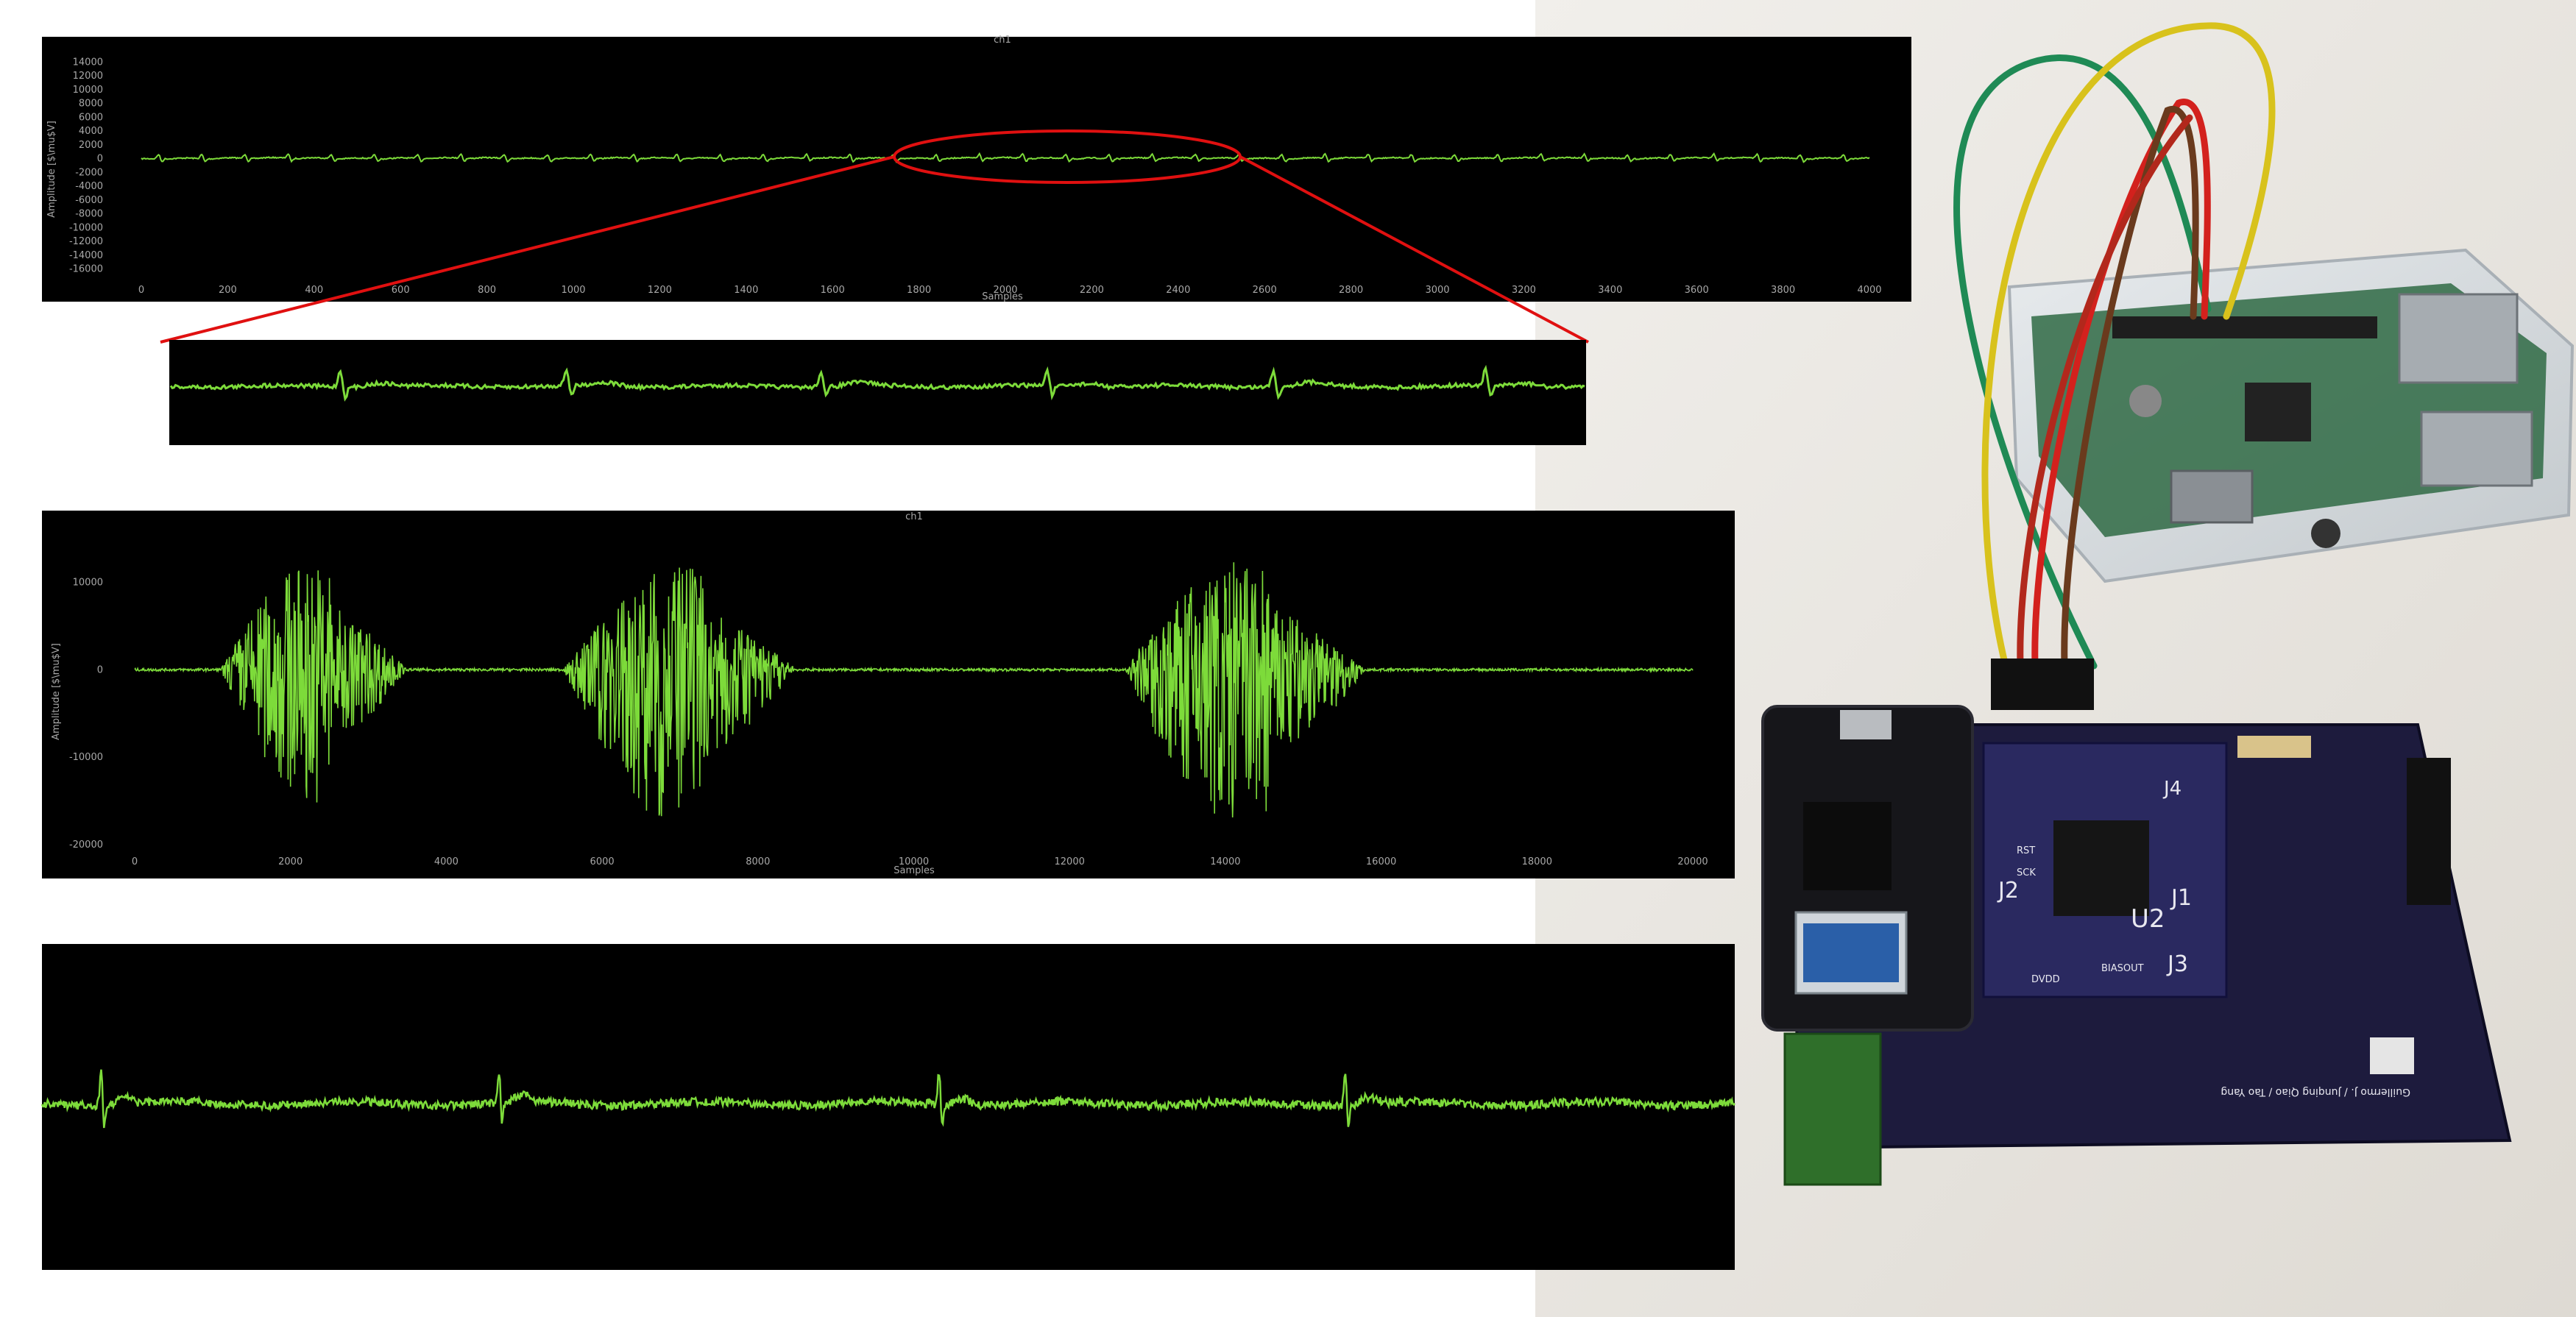 Image resolution: width=2576 pixels, height=1317 pixels. What do you see at coordinates (88, 62) in the screenshot?
I see `y-tick-label: 14000` at bounding box center [88, 62].